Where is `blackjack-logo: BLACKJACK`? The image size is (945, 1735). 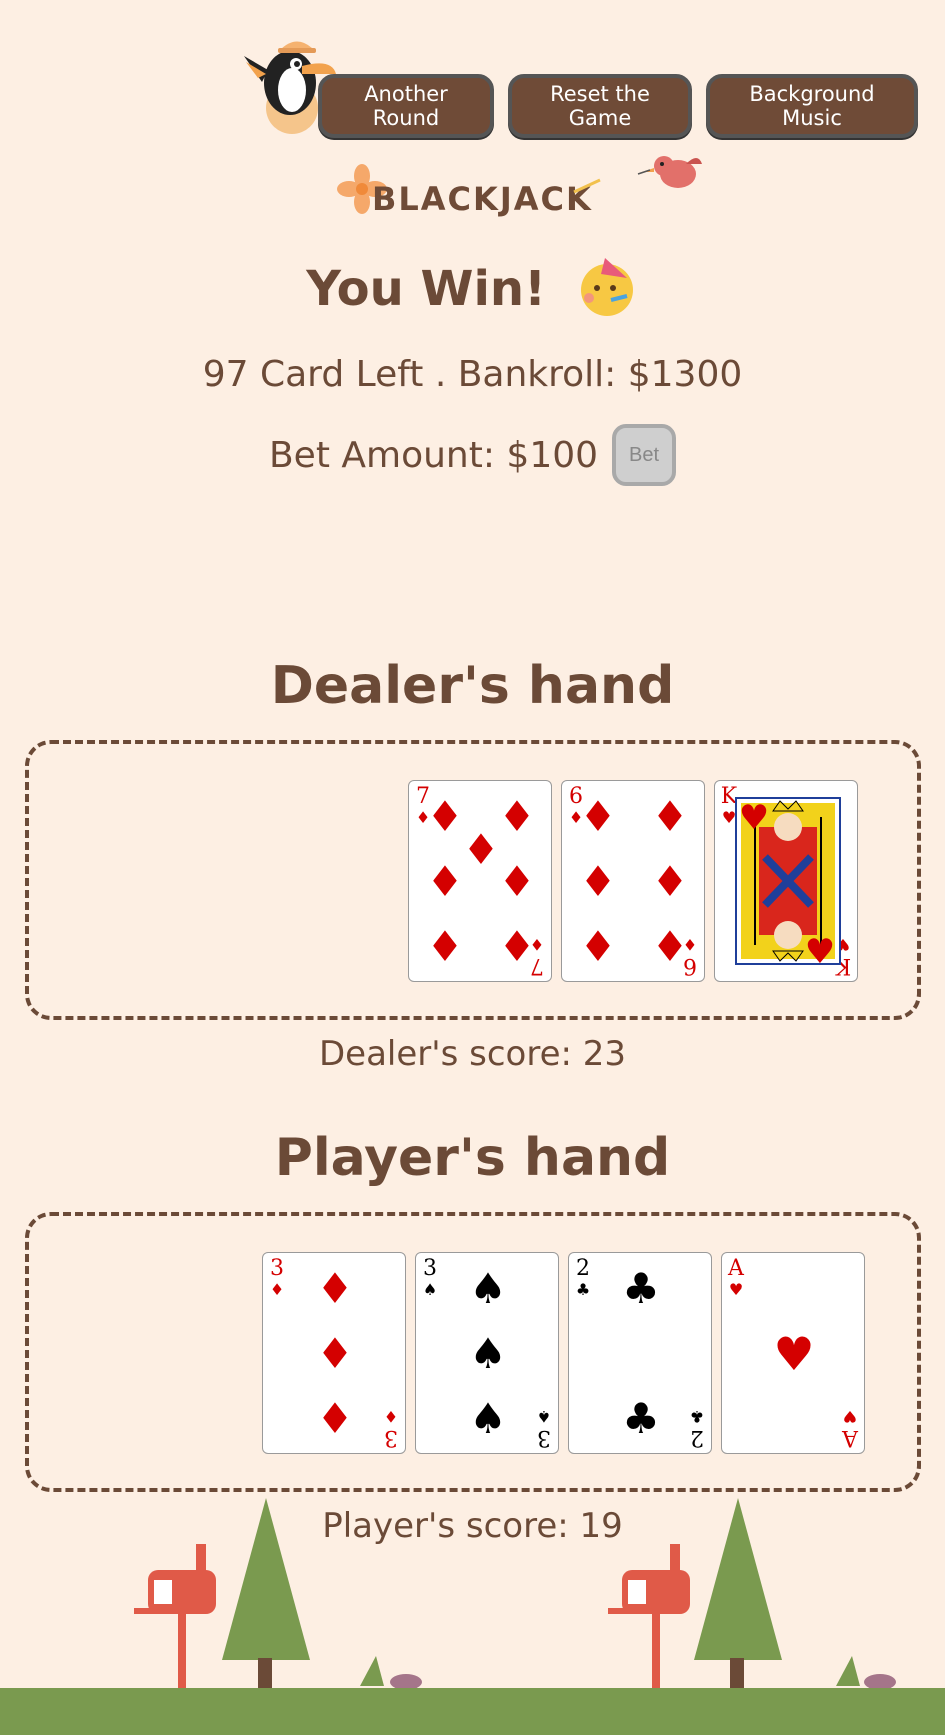 blackjack-logo: BLACKJACK is located at coordinates (472, 195).